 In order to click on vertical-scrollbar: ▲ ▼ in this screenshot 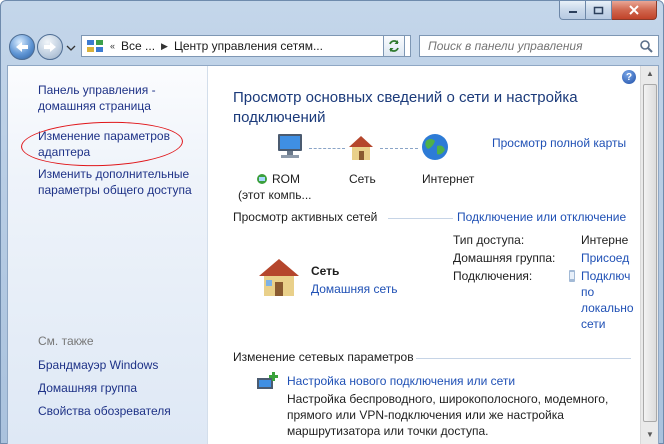, I will do `click(649, 255)`.